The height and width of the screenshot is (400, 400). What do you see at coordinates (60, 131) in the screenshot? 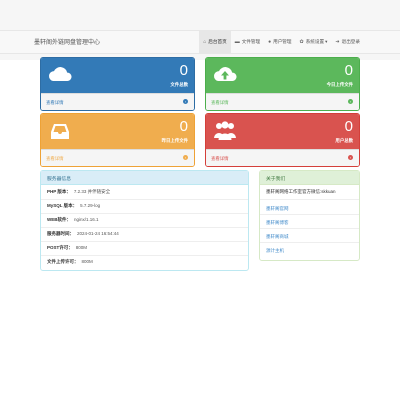
I see `inbox-icon` at bounding box center [60, 131].